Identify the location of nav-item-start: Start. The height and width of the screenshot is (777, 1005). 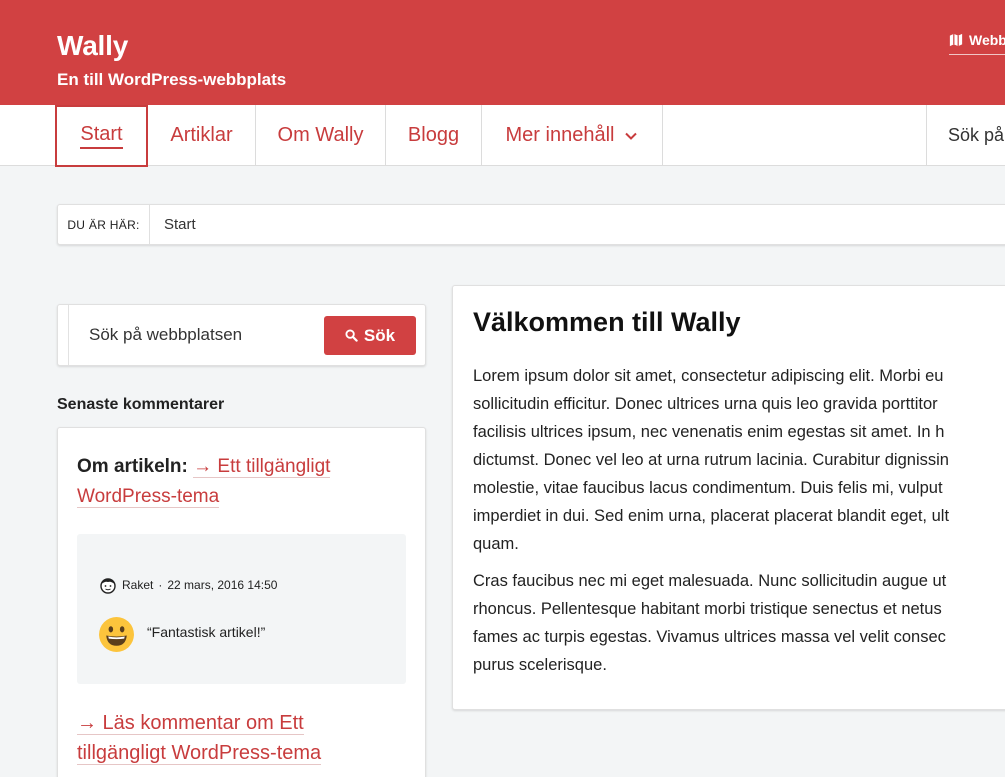
(101, 136).